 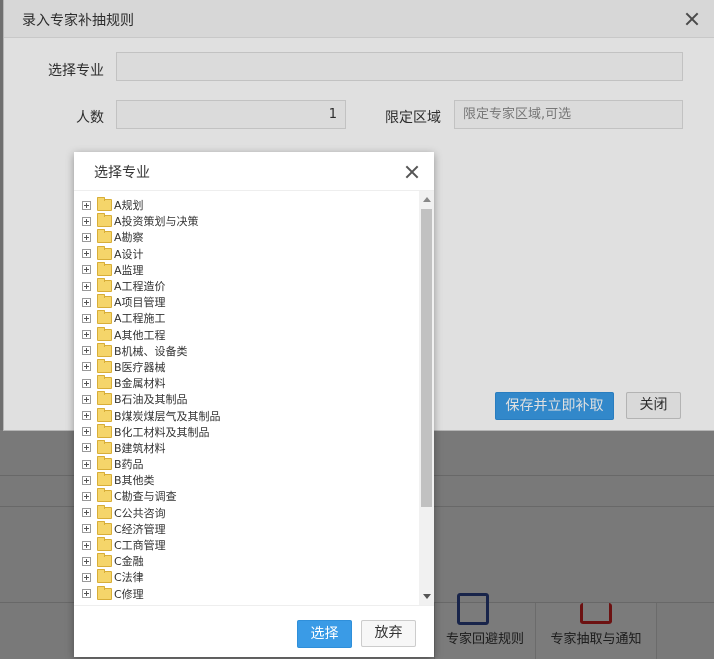 What do you see at coordinates (140, 513) in the screenshot?
I see `tree-item-label: C公共咨询` at bounding box center [140, 513].